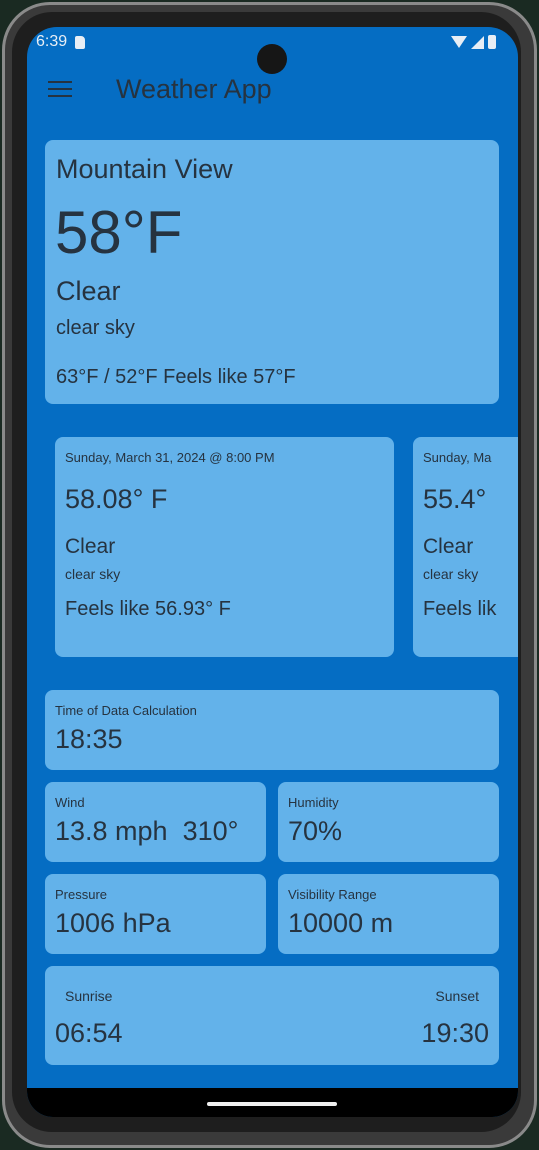 This screenshot has width=539, height=1150. I want to click on pressure-label: Pressure, so click(81, 894).